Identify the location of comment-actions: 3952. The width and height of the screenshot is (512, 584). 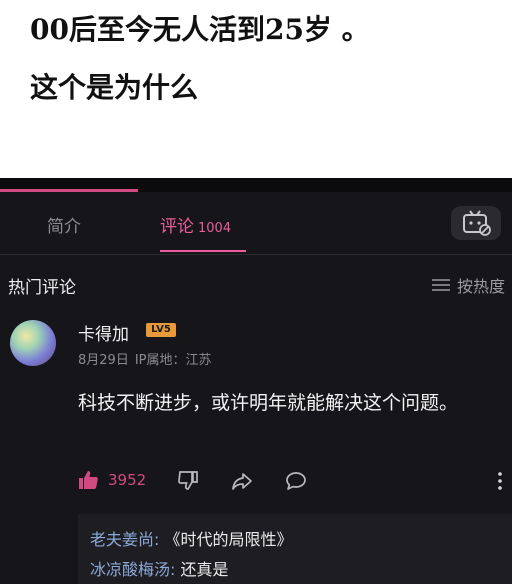
(291, 483).